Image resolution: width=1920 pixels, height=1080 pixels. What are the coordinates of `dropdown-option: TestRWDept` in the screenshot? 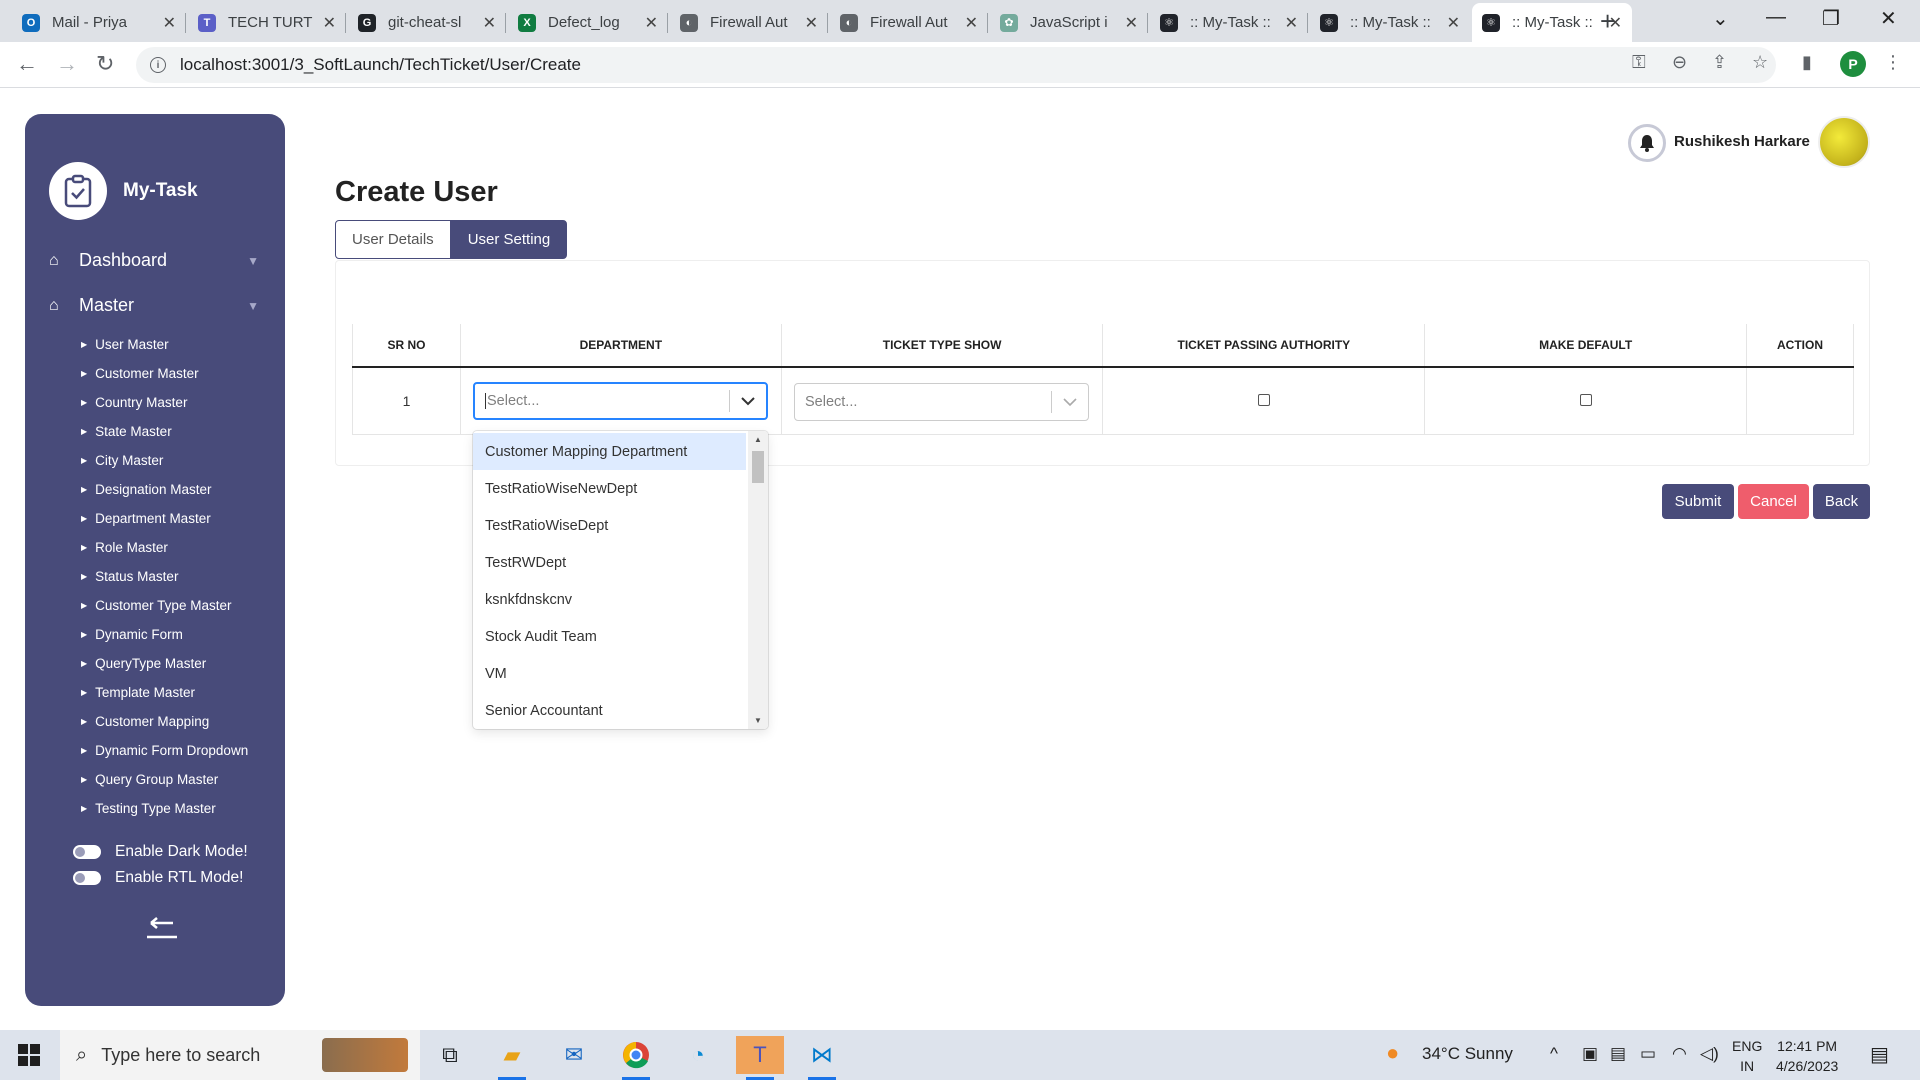 It's located at (609, 562).